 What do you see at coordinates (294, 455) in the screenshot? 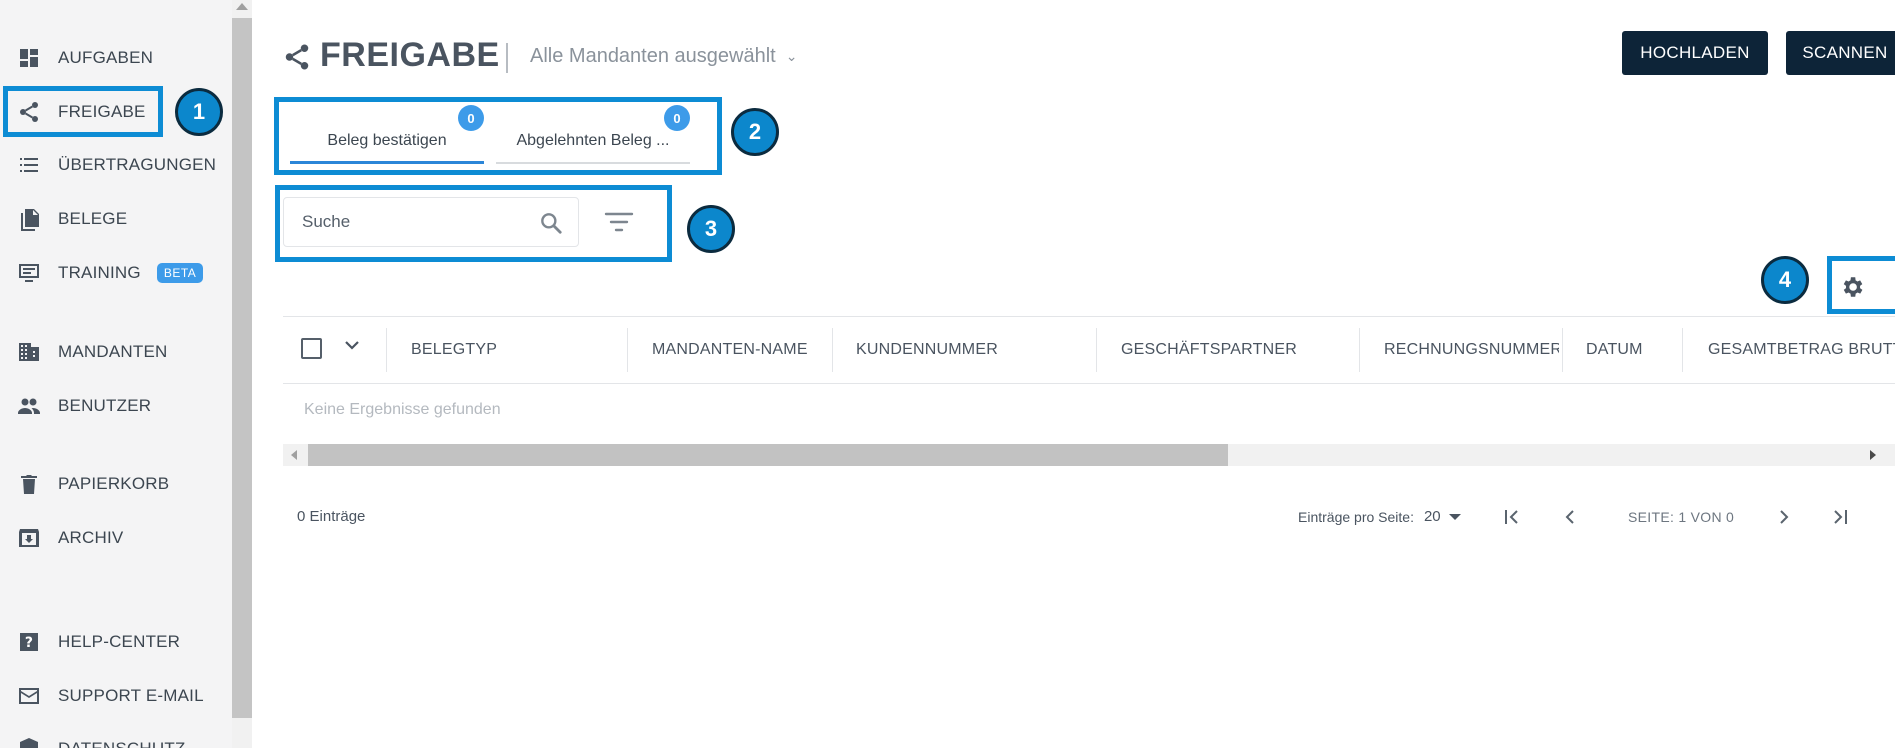
I see `scroll-left-arrow-icon` at bounding box center [294, 455].